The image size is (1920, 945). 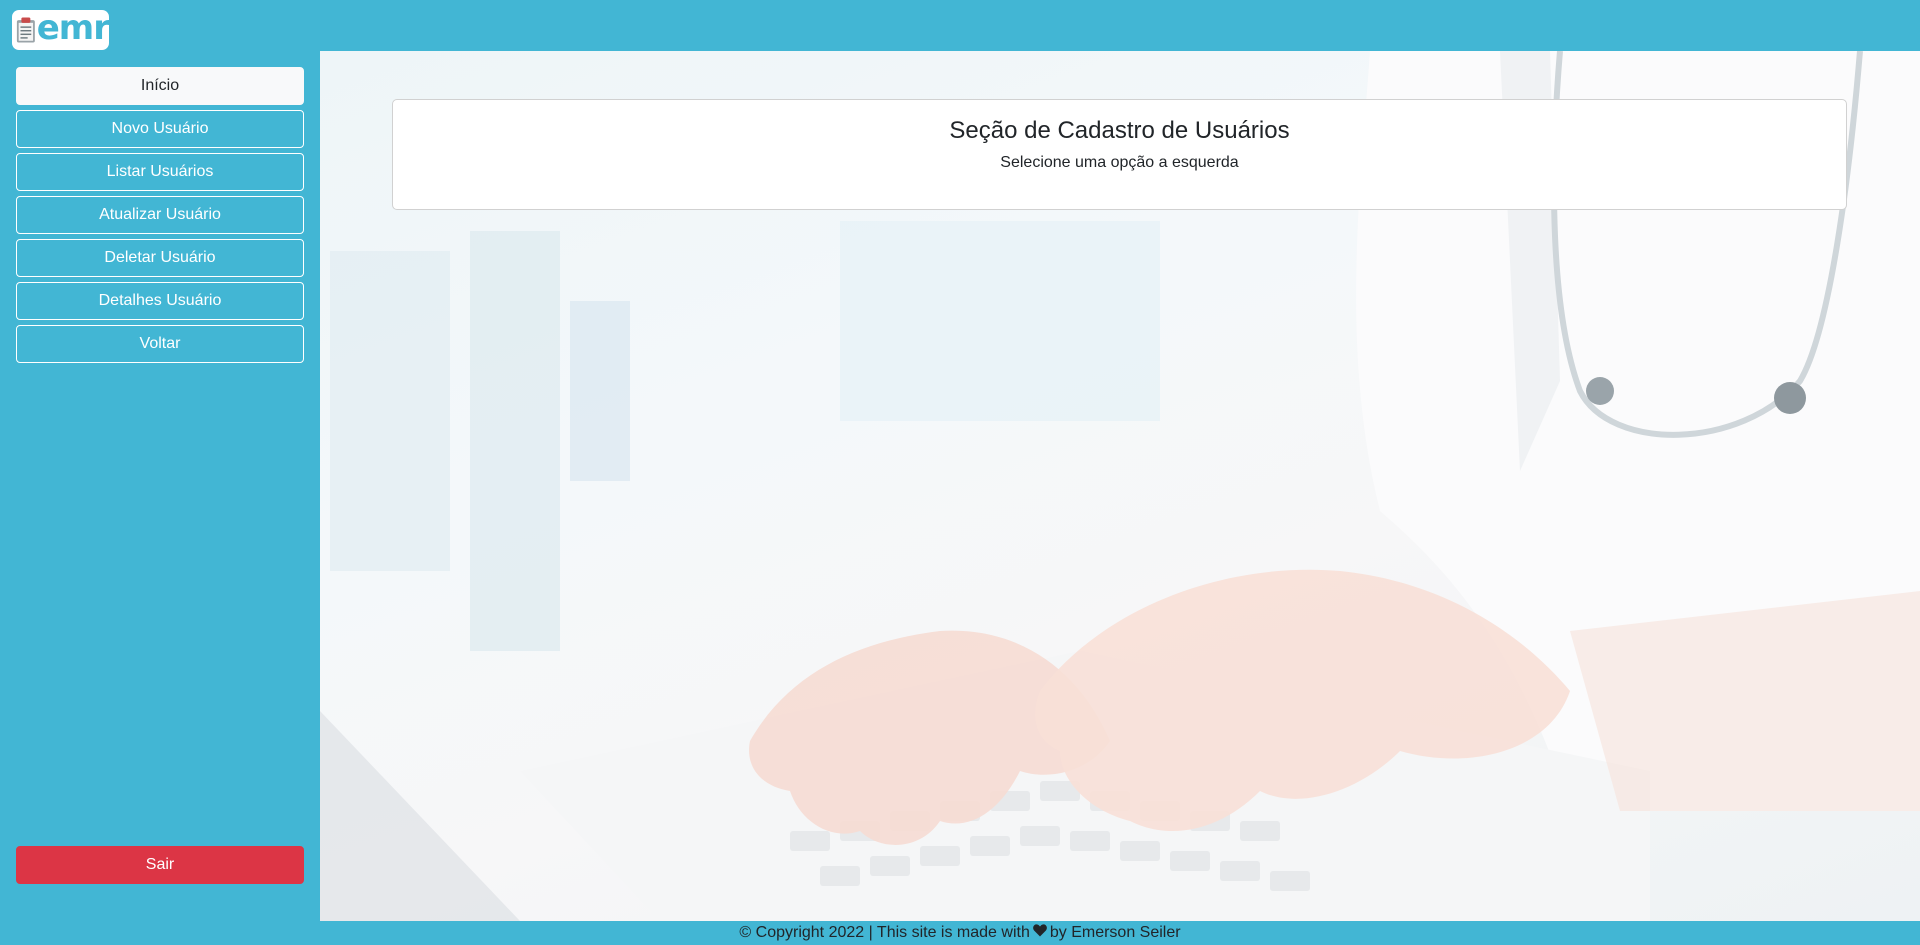 What do you see at coordinates (25, 30) in the screenshot?
I see `clipboard-icon` at bounding box center [25, 30].